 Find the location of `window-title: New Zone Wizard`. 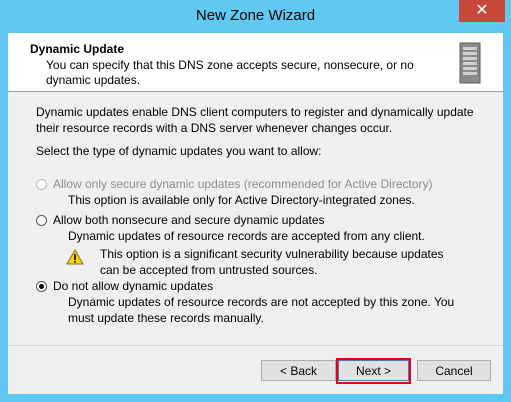

window-title: New Zone Wizard is located at coordinates (255, 15).